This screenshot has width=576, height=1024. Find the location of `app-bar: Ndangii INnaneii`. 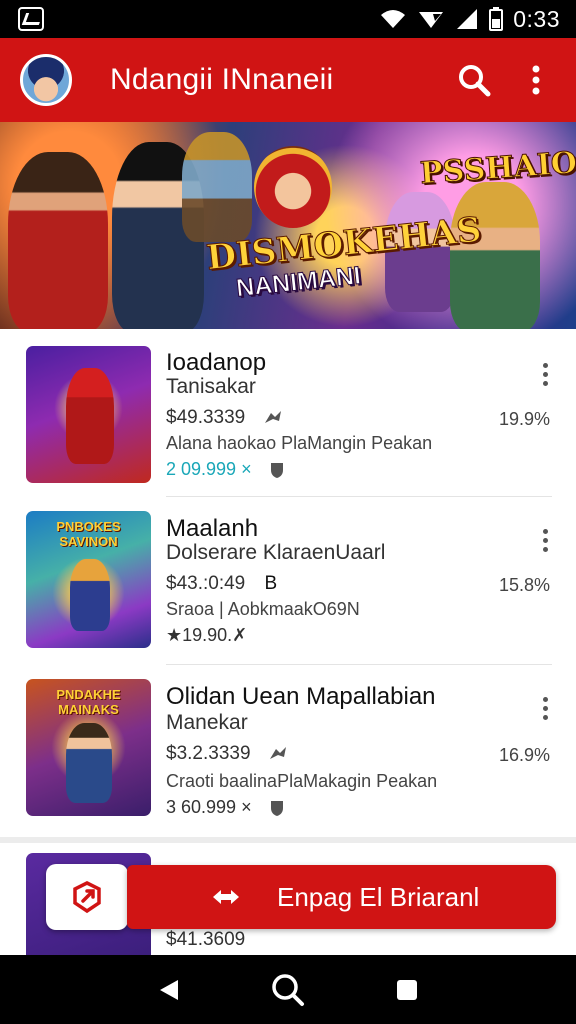

app-bar: Ndangii INnaneii is located at coordinates (288, 80).